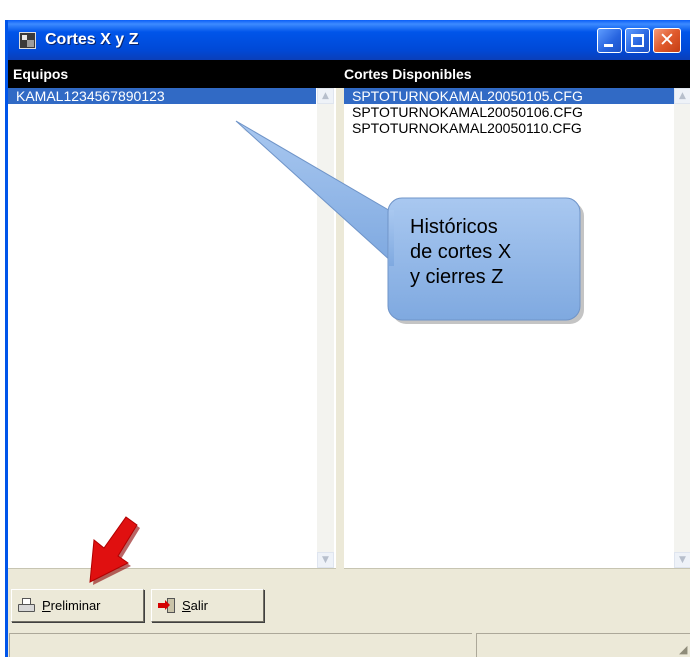  I want to click on equipo-item: KAMAL1234567890123, so click(162, 96).